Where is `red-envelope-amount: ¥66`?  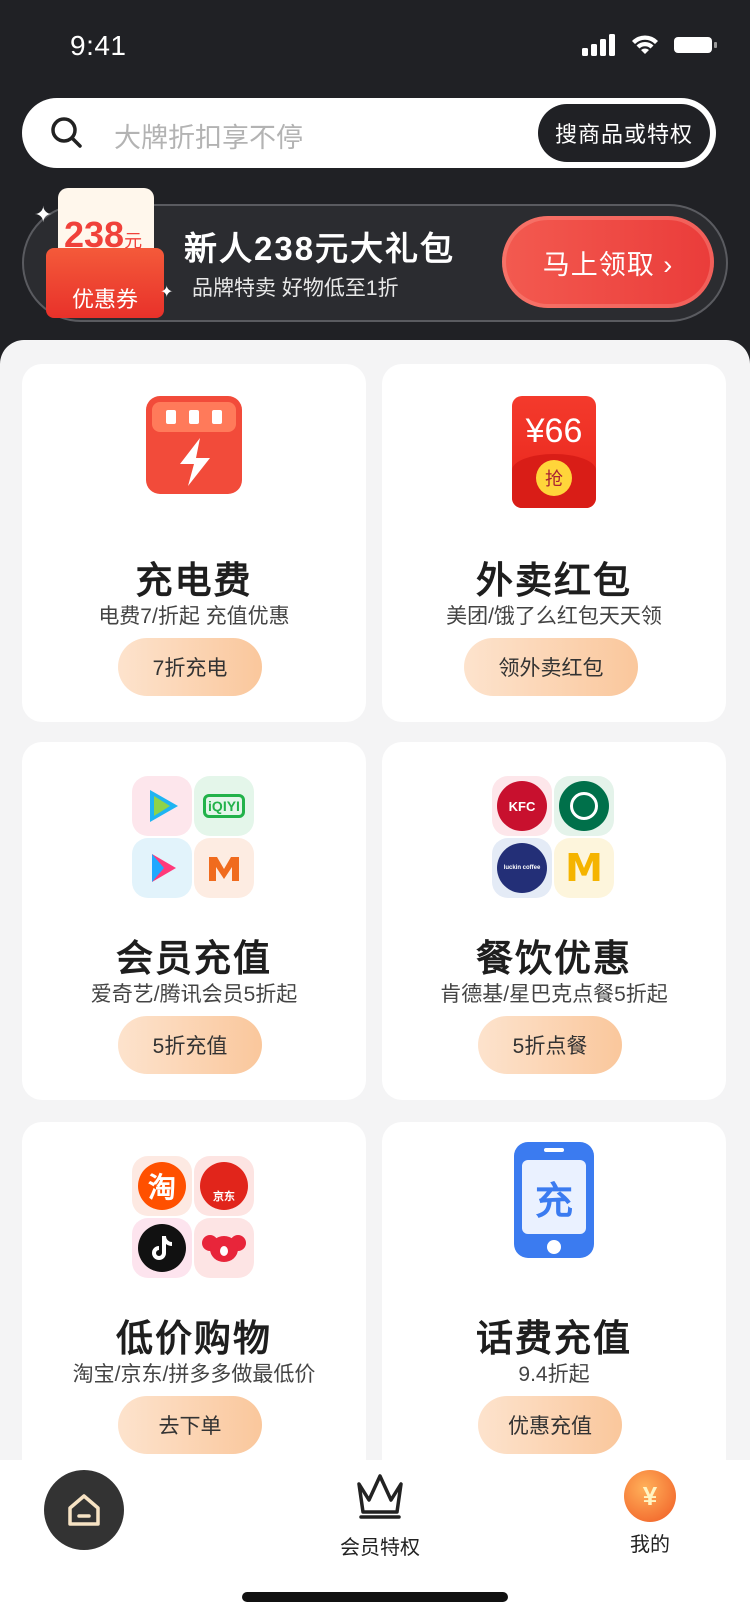 red-envelope-amount: ¥66 is located at coordinates (554, 431).